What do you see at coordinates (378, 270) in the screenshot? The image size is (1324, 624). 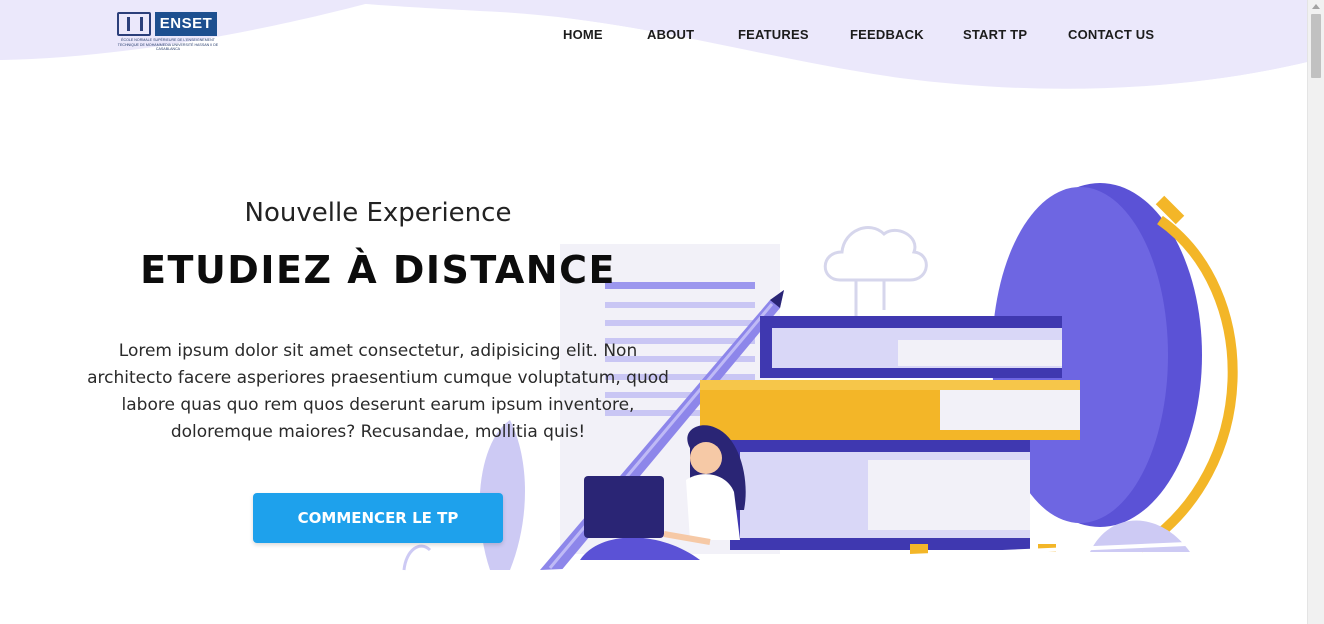 I see `hero-headline: ETUDIEZ À DISTANCE` at bounding box center [378, 270].